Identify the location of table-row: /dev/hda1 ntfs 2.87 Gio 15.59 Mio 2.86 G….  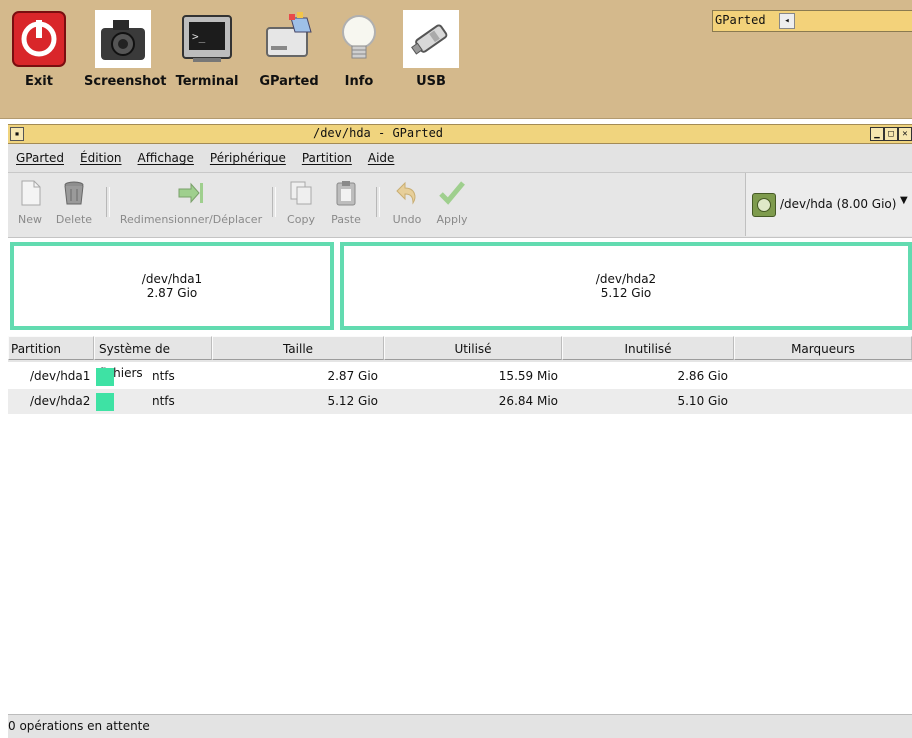
(460, 376).